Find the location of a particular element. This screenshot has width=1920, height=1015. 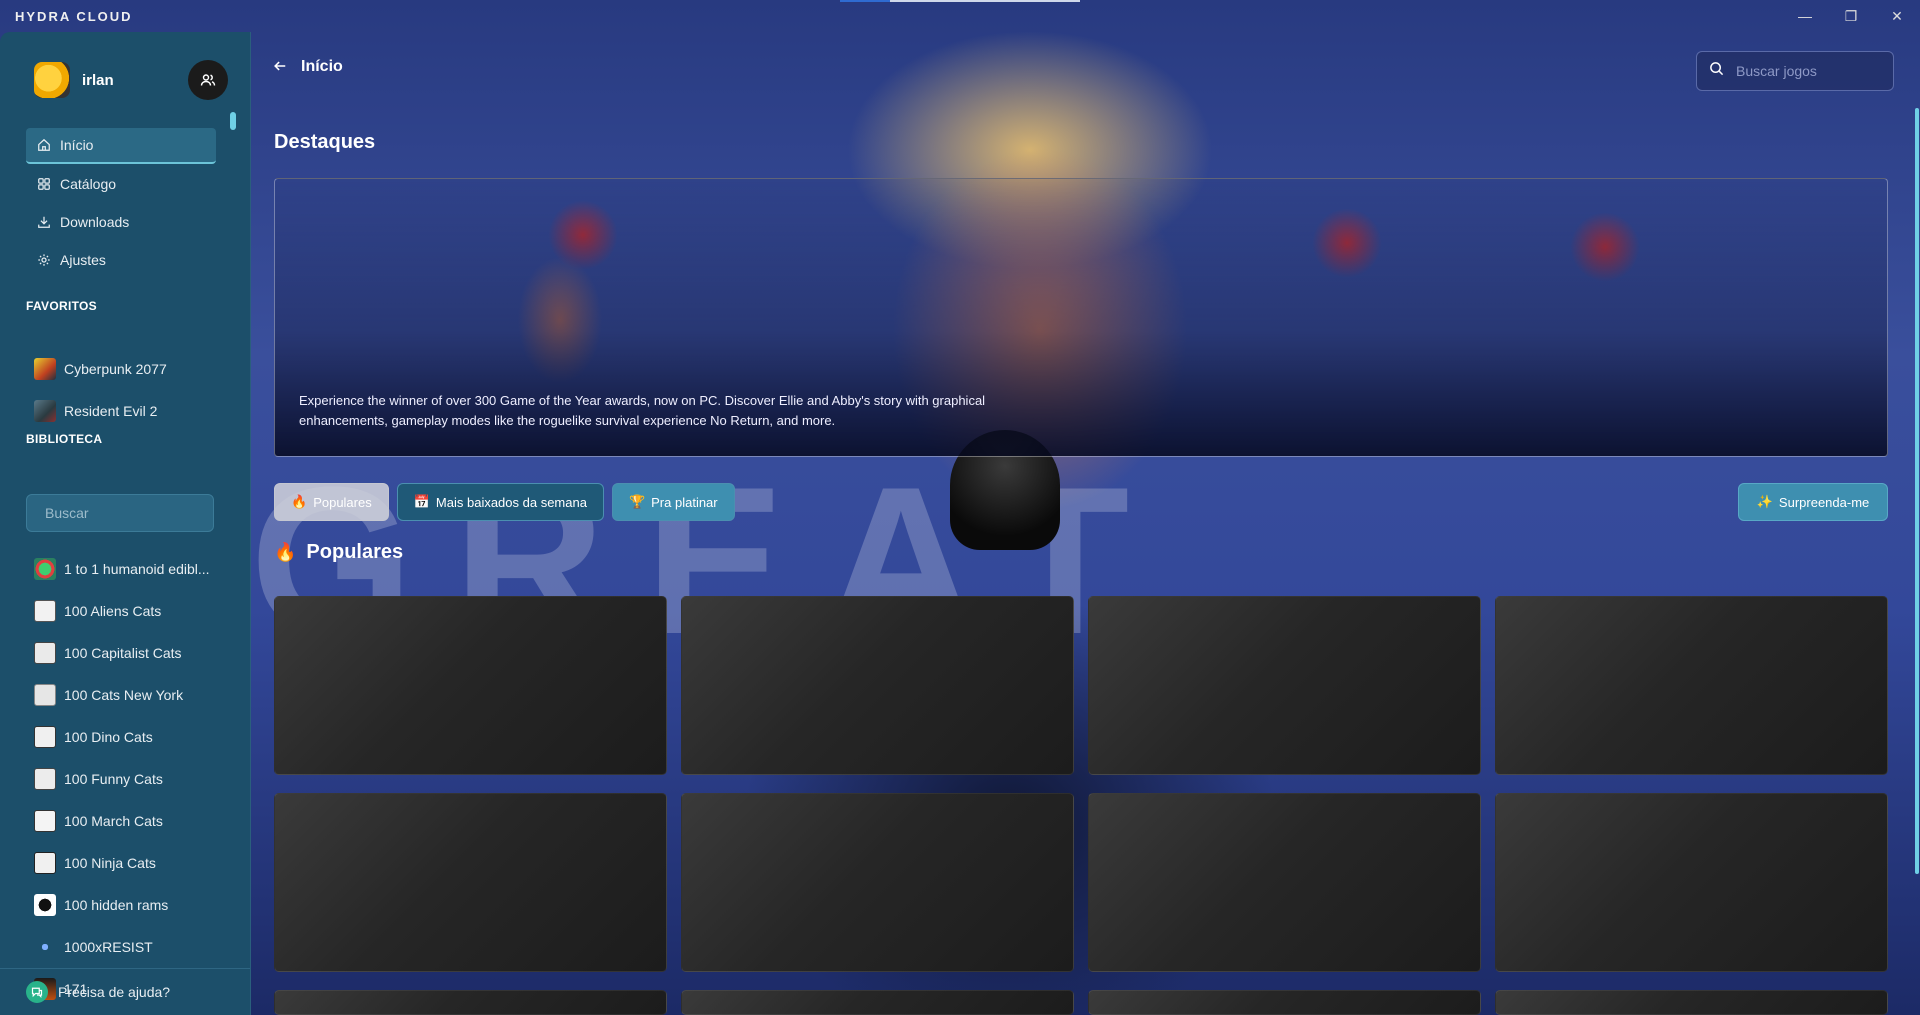

search-games-input is located at coordinates (1806, 71).